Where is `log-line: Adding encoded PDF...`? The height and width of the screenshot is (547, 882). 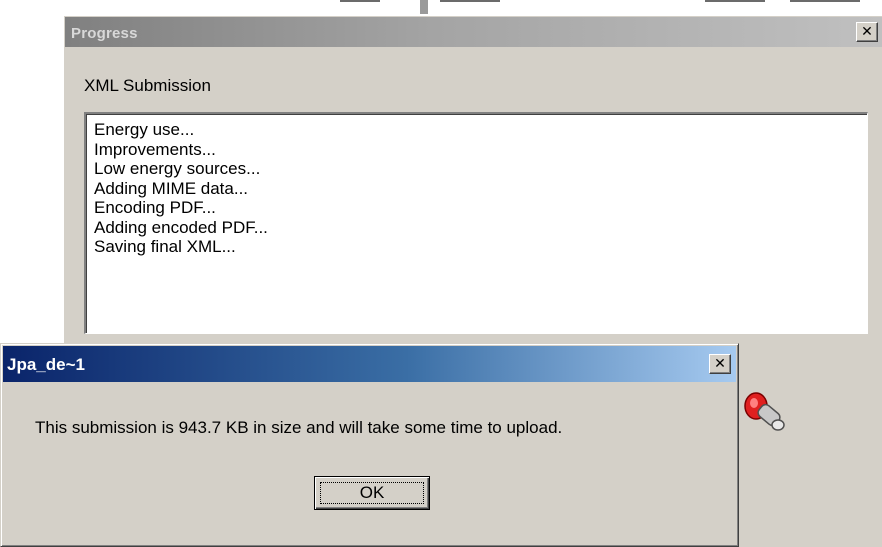 log-line: Adding encoded PDF... is located at coordinates (181, 227).